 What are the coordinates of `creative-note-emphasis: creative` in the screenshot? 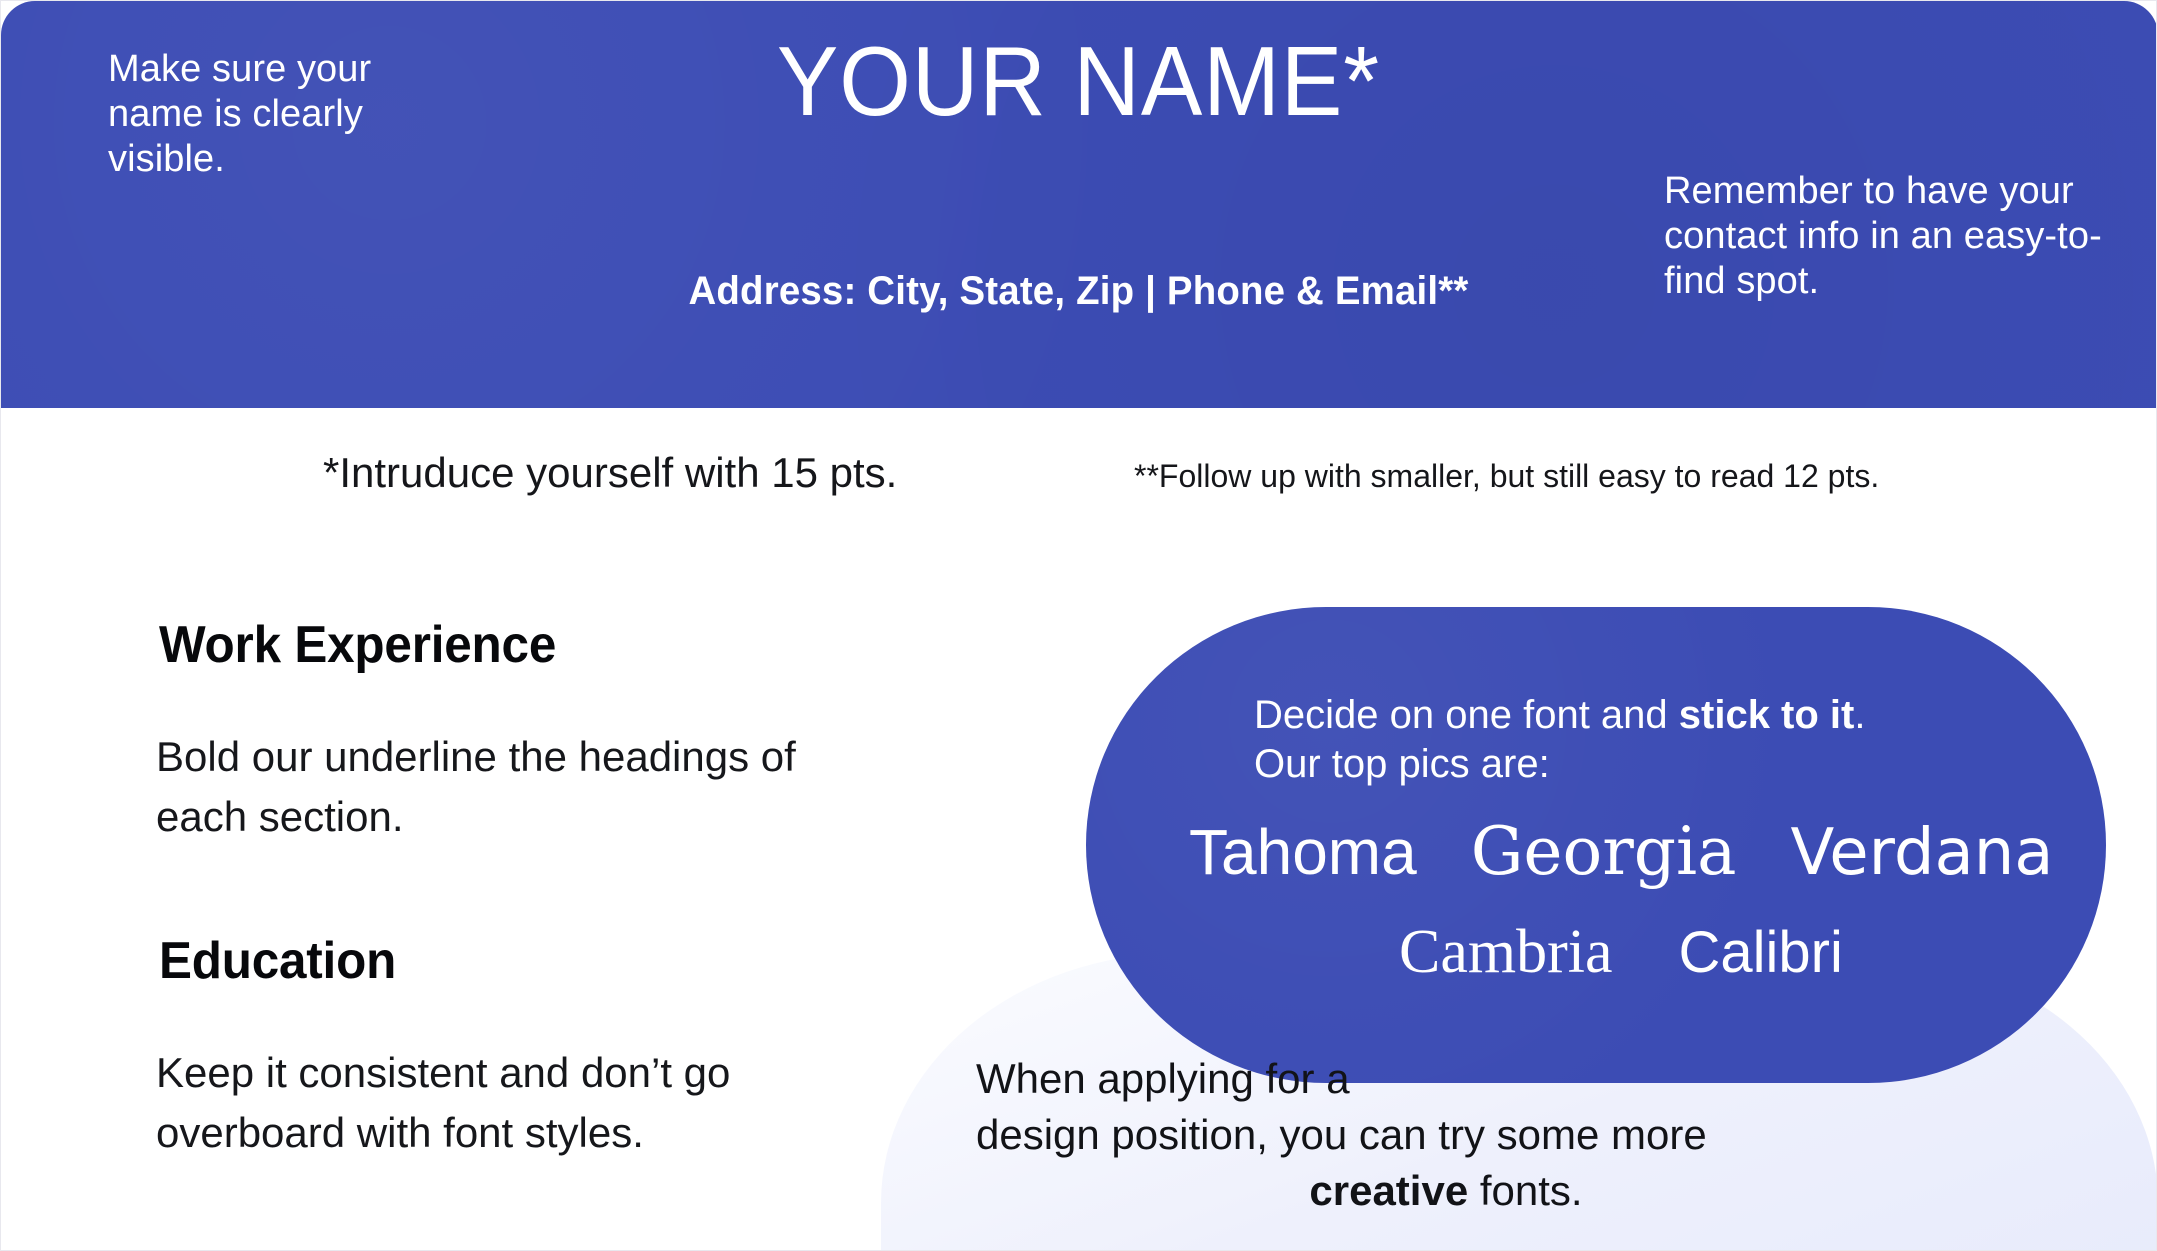 It's located at (1389, 1190).